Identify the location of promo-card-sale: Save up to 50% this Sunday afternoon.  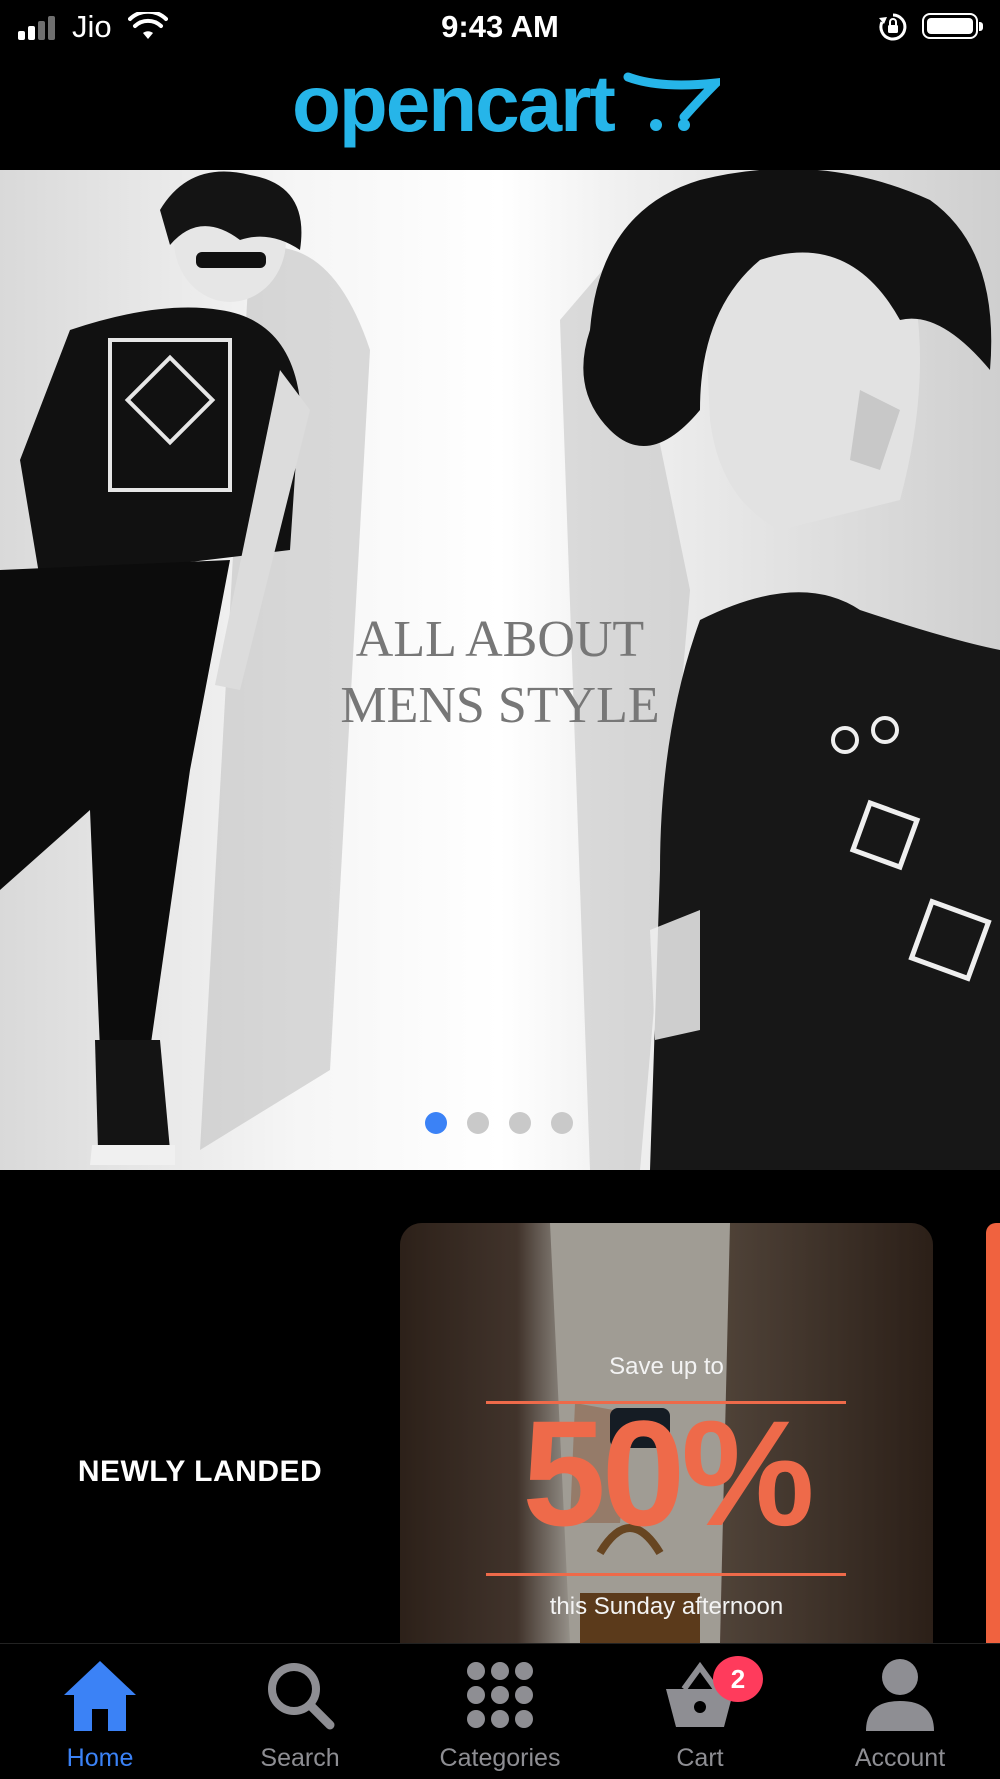
(666, 1433).